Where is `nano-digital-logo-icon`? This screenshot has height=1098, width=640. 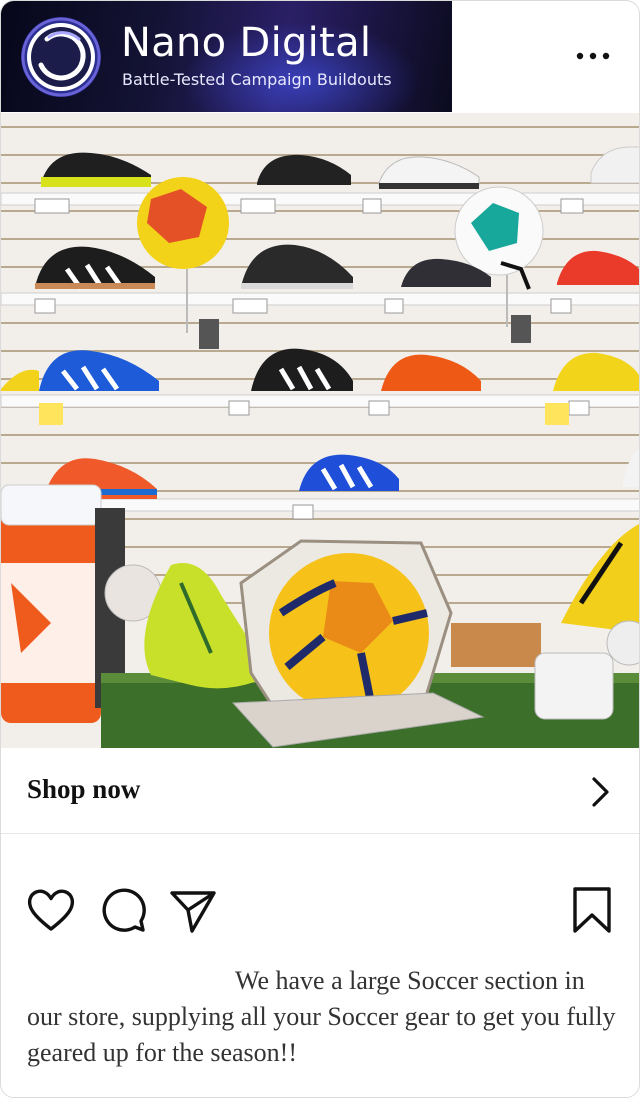
nano-digital-logo-icon is located at coordinates (61, 57).